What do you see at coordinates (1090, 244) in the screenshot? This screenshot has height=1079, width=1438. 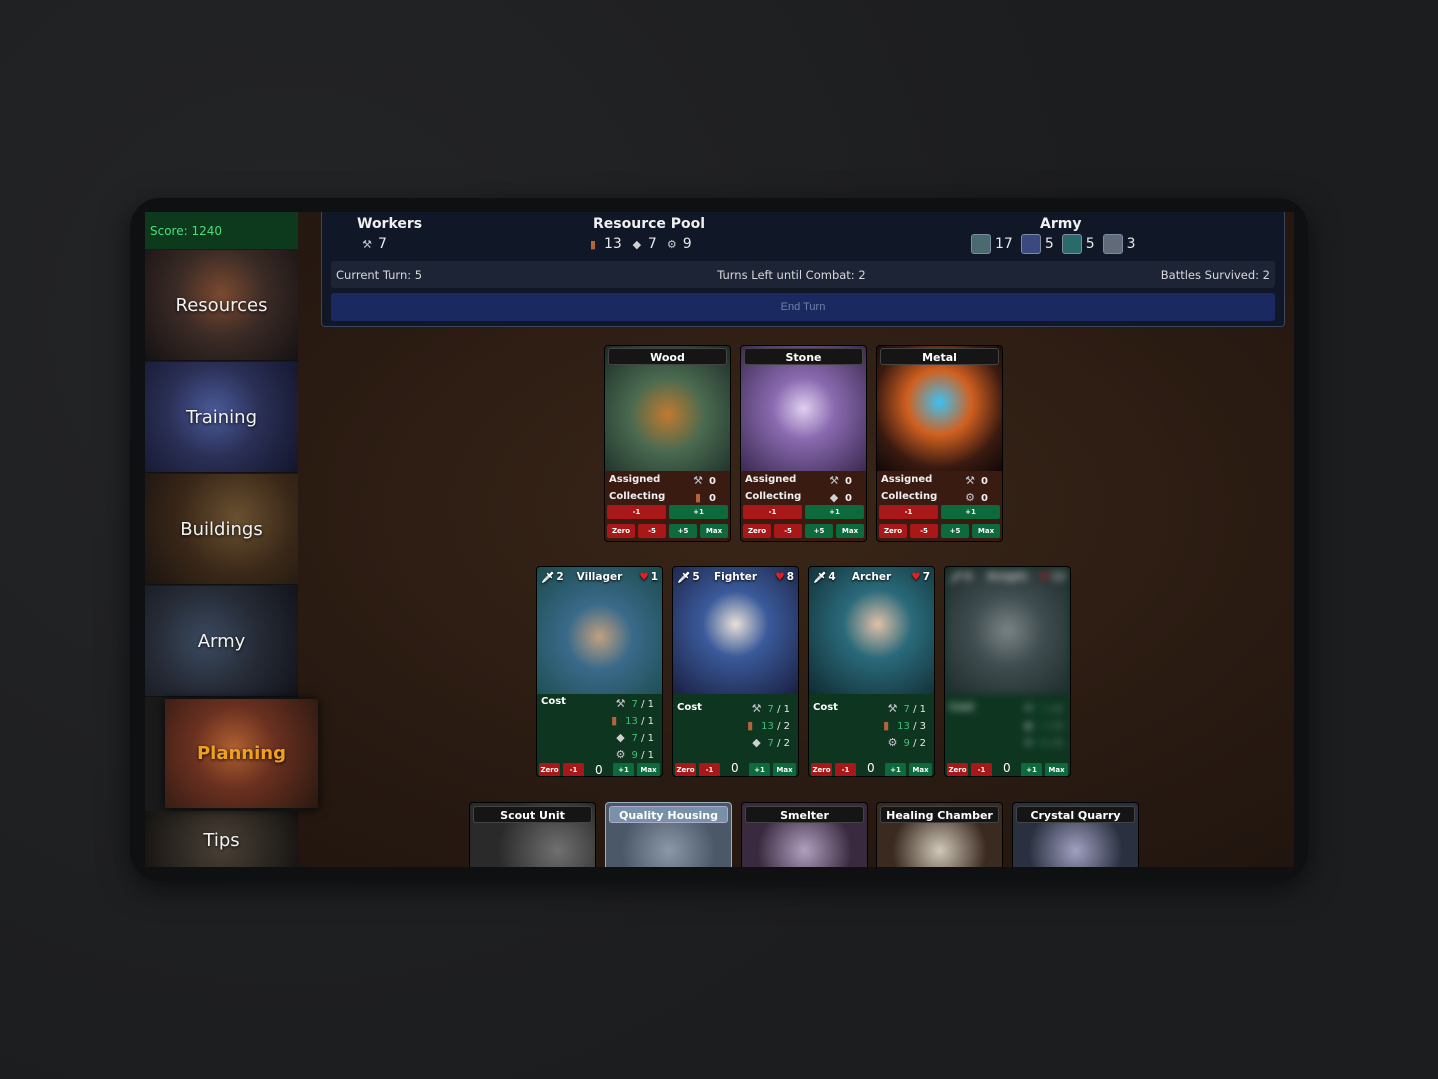 I see `army-archer-count: 5` at bounding box center [1090, 244].